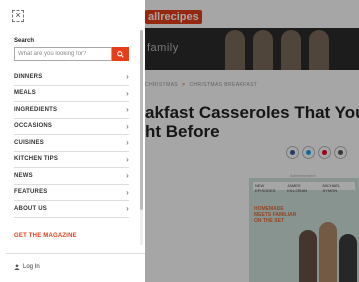 The image size is (359, 282). I want to click on nav-item-label: OCCASIONS, so click(33, 126).